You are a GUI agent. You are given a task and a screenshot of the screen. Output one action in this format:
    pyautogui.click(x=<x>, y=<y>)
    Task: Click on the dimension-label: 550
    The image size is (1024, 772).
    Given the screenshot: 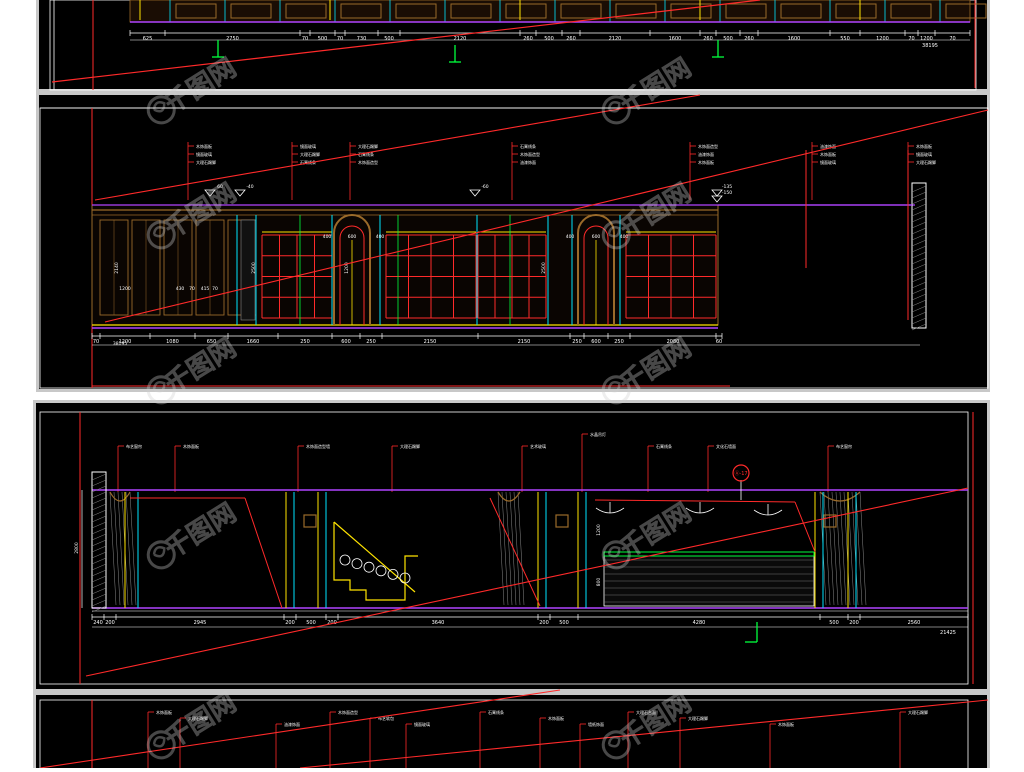 What is the action you would take?
    pyautogui.click(x=845, y=39)
    